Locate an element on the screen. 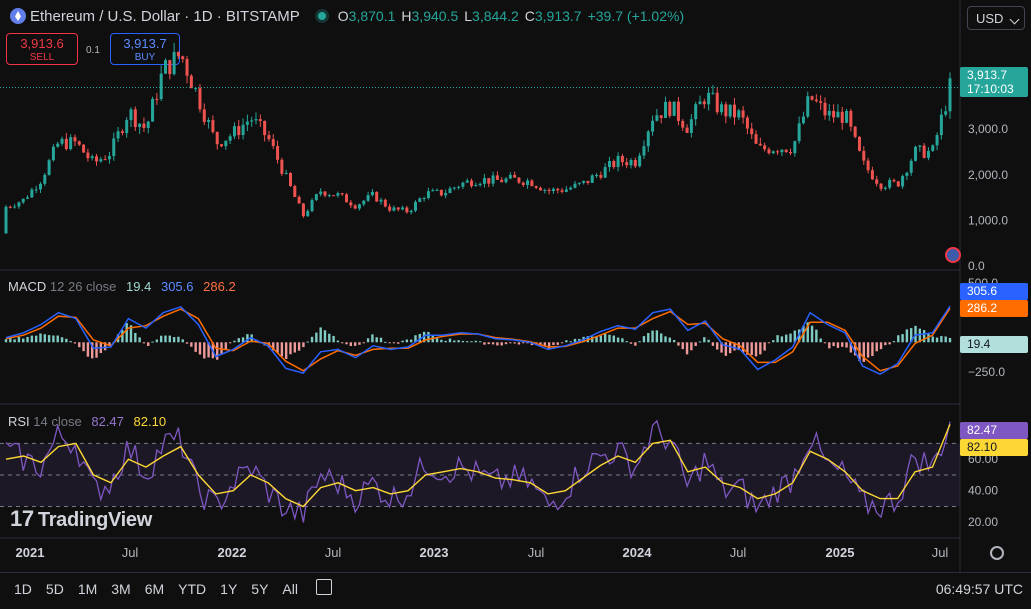 Image resolution: width=1031 pixels, height=609 pixels. hist-tag: 19.4 is located at coordinates (994, 344).